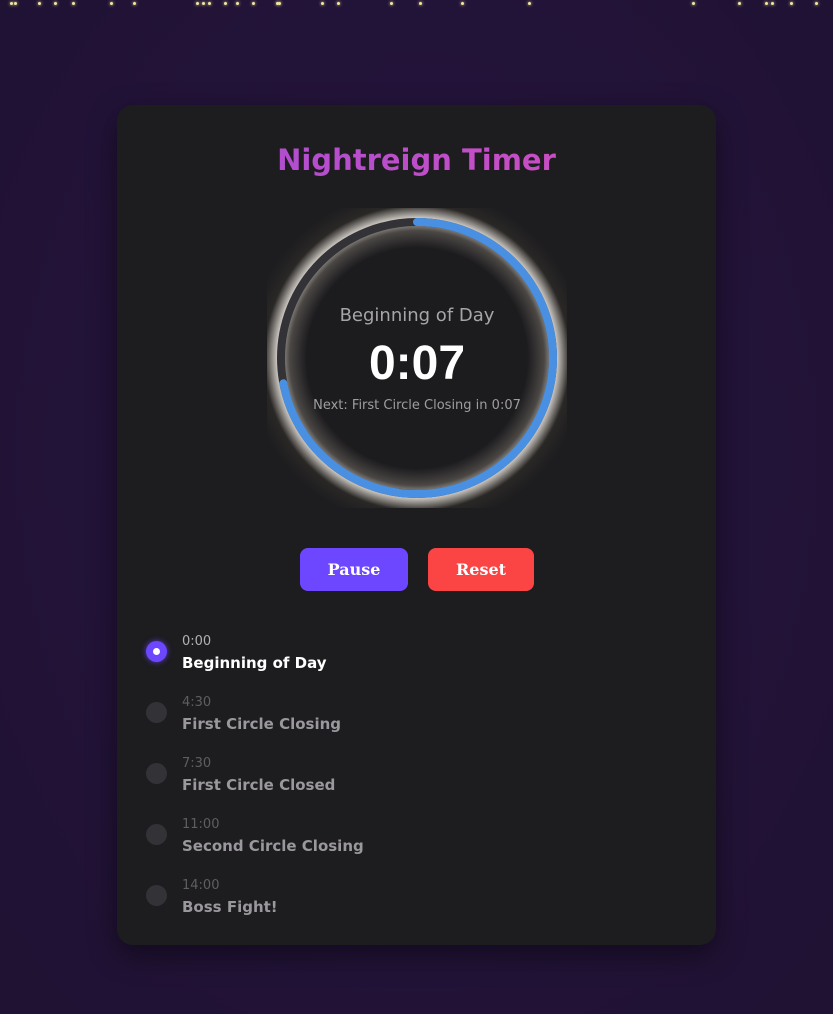 This screenshot has width=833, height=1014. What do you see at coordinates (273, 846) in the screenshot?
I see `phase-name: Second Circle Closing` at bounding box center [273, 846].